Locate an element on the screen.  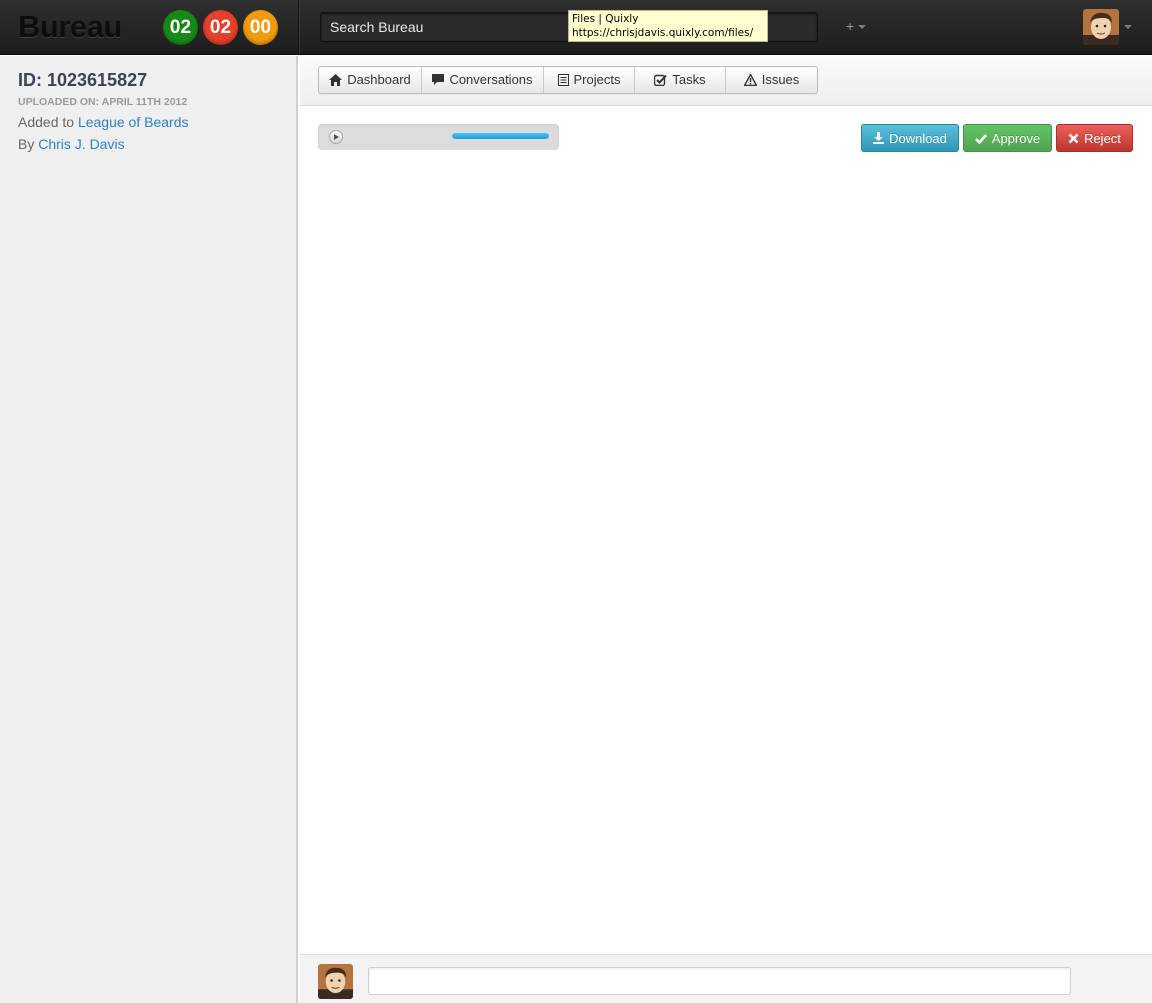
add-menu-button: + is located at coordinates (856, 26).